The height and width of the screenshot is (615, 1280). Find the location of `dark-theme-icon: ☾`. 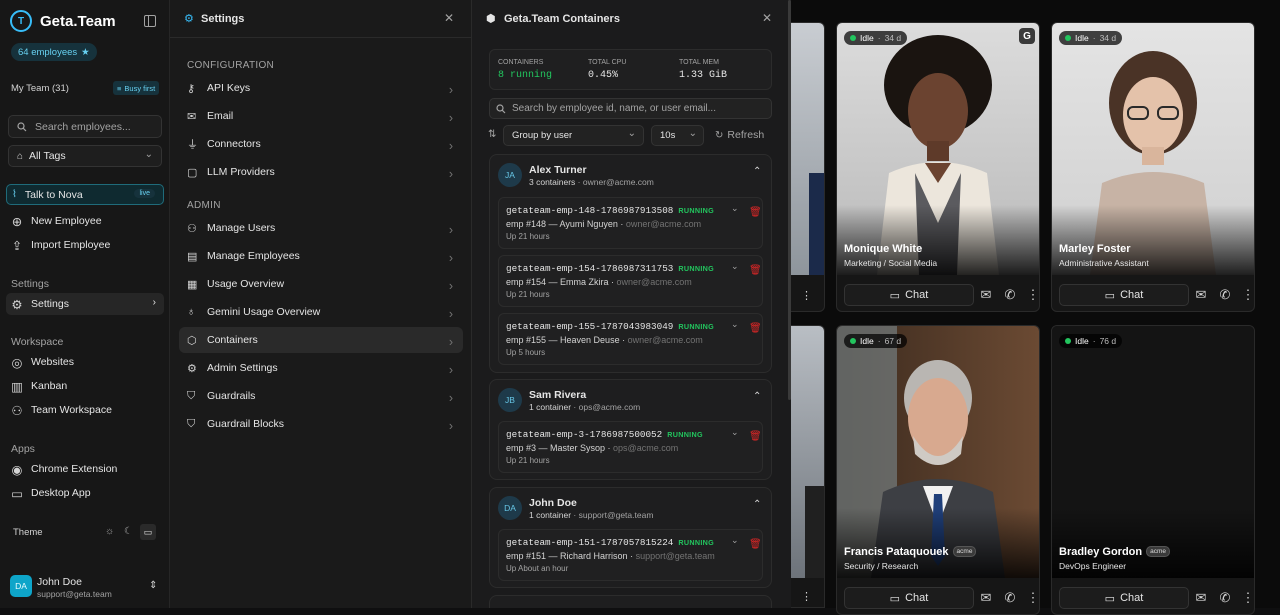

dark-theme-icon: ☾ is located at coordinates (128, 531).